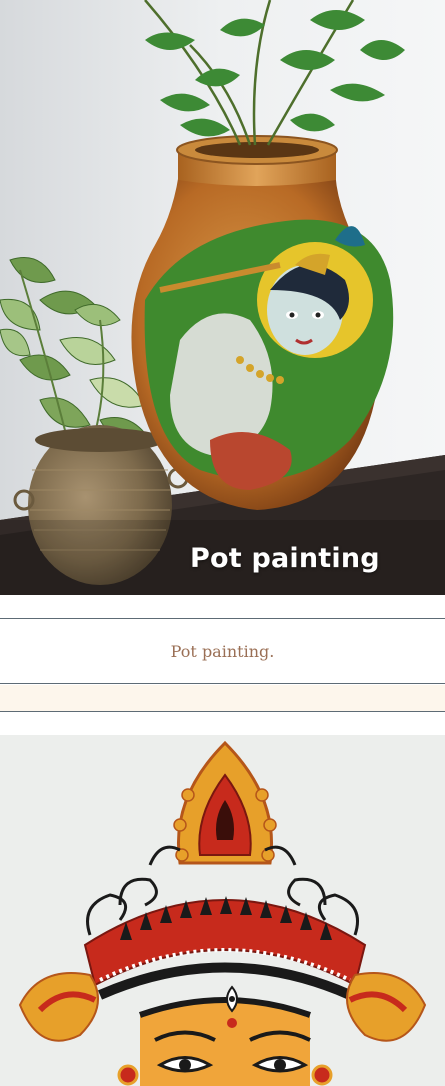 The width and height of the screenshot is (445, 1086). I want to click on image-caption: Pot painting., so click(222, 651).